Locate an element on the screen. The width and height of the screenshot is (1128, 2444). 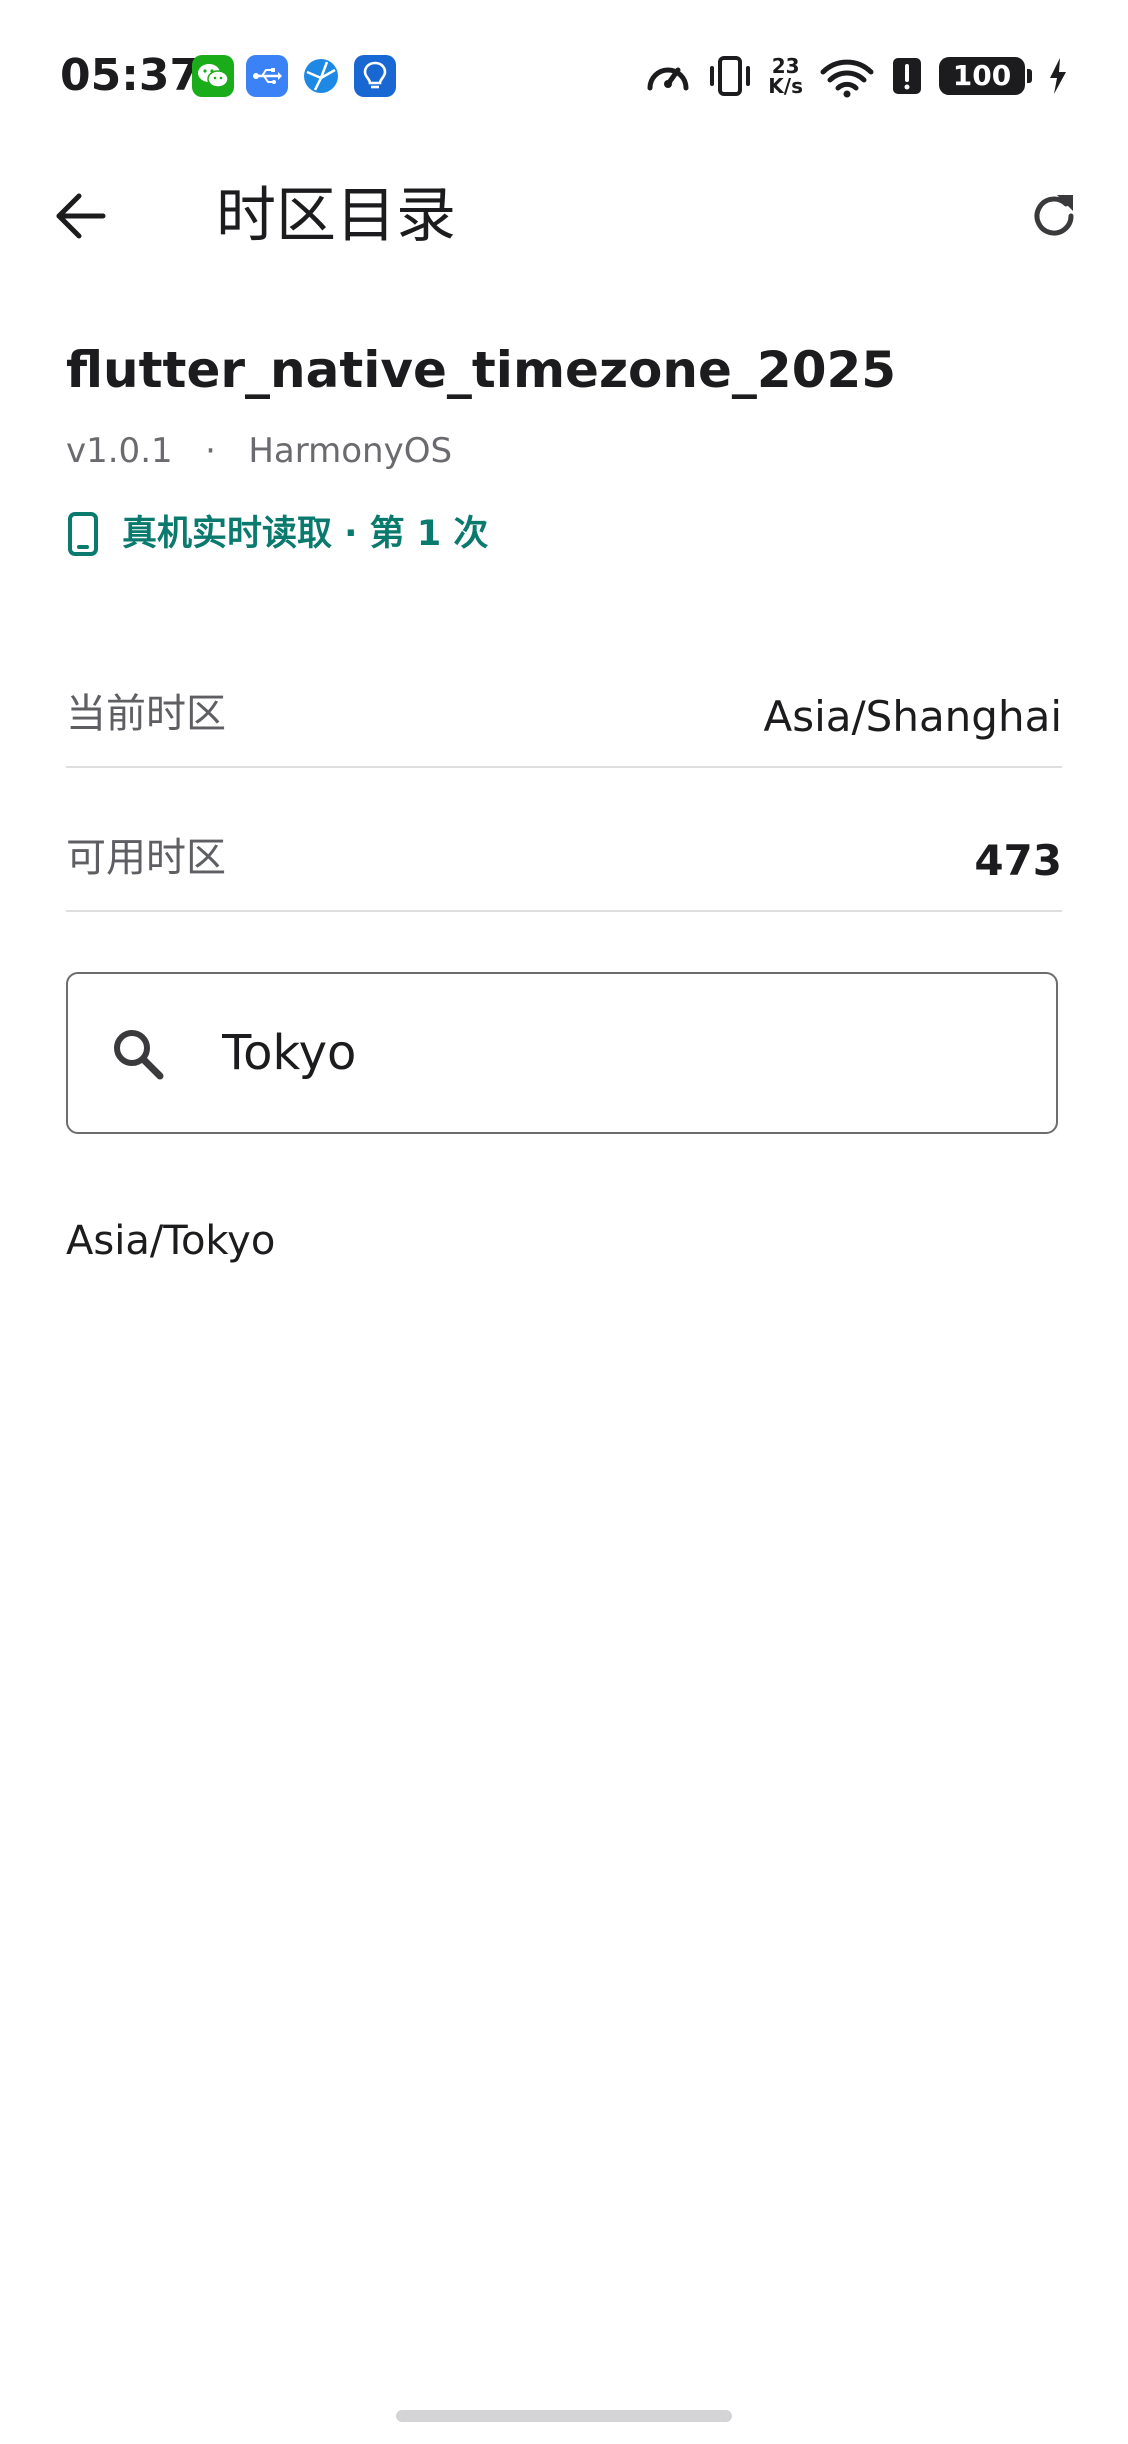
device-read-text: 真机实时读取 · 第 1 次 is located at coordinates (305, 534).